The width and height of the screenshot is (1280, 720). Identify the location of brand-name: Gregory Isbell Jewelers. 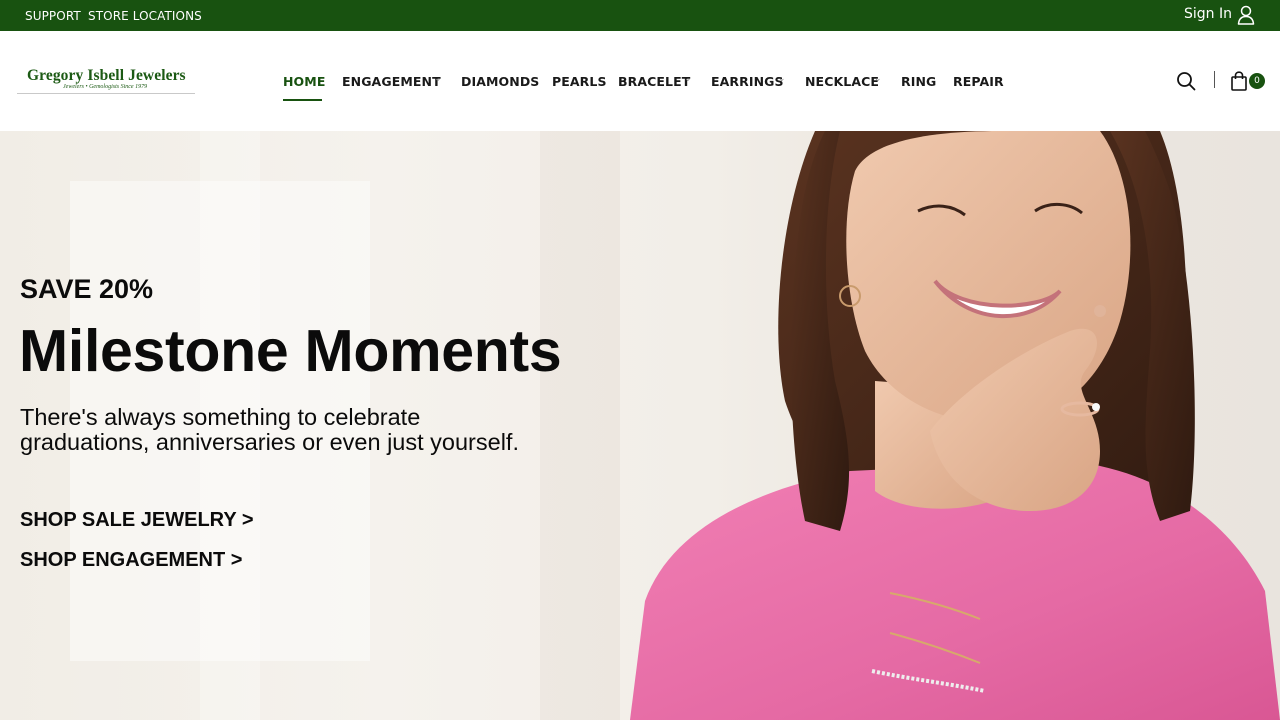
(106, 75).